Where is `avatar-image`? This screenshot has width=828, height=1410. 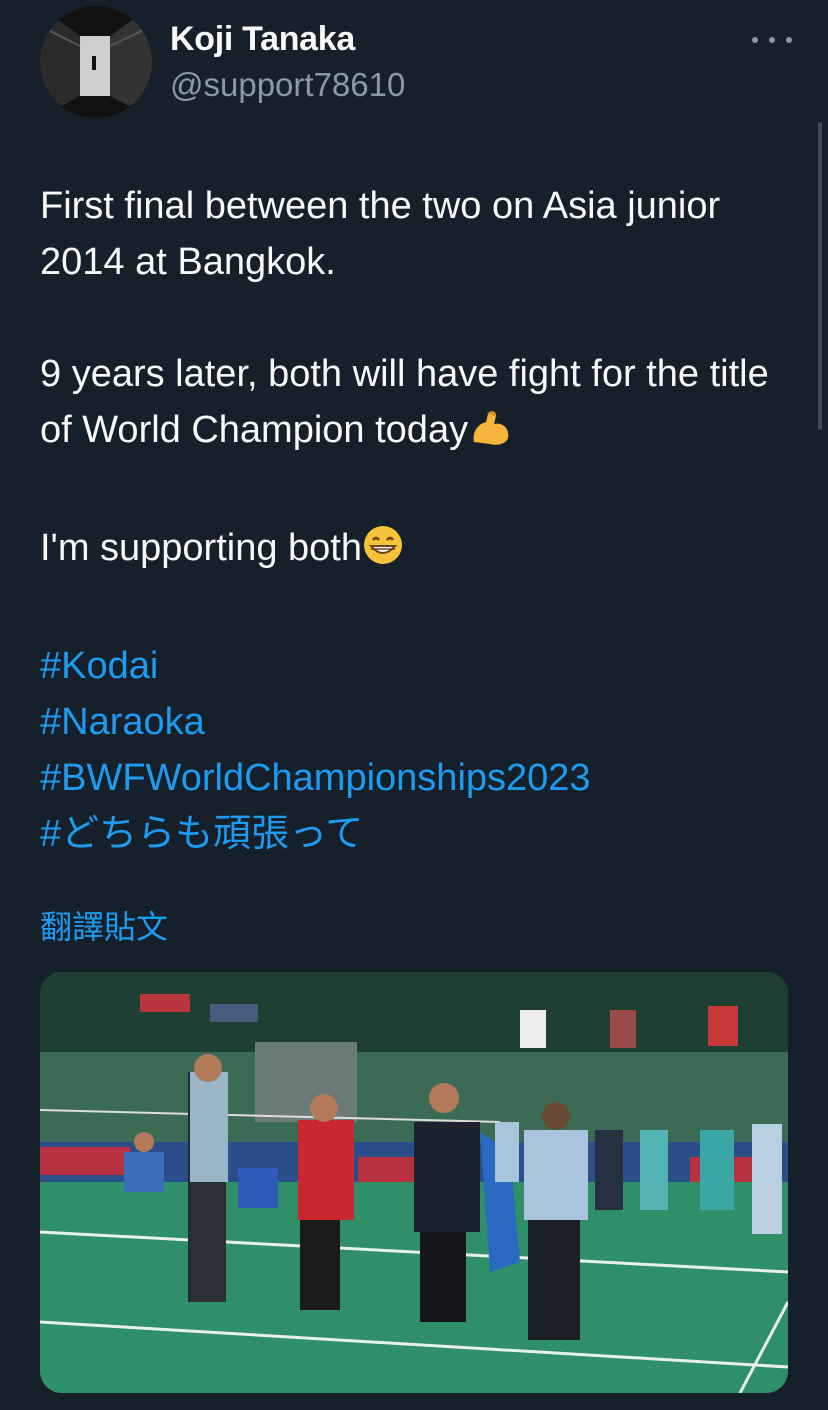 avatar-image is located at coordinates (96, 62).